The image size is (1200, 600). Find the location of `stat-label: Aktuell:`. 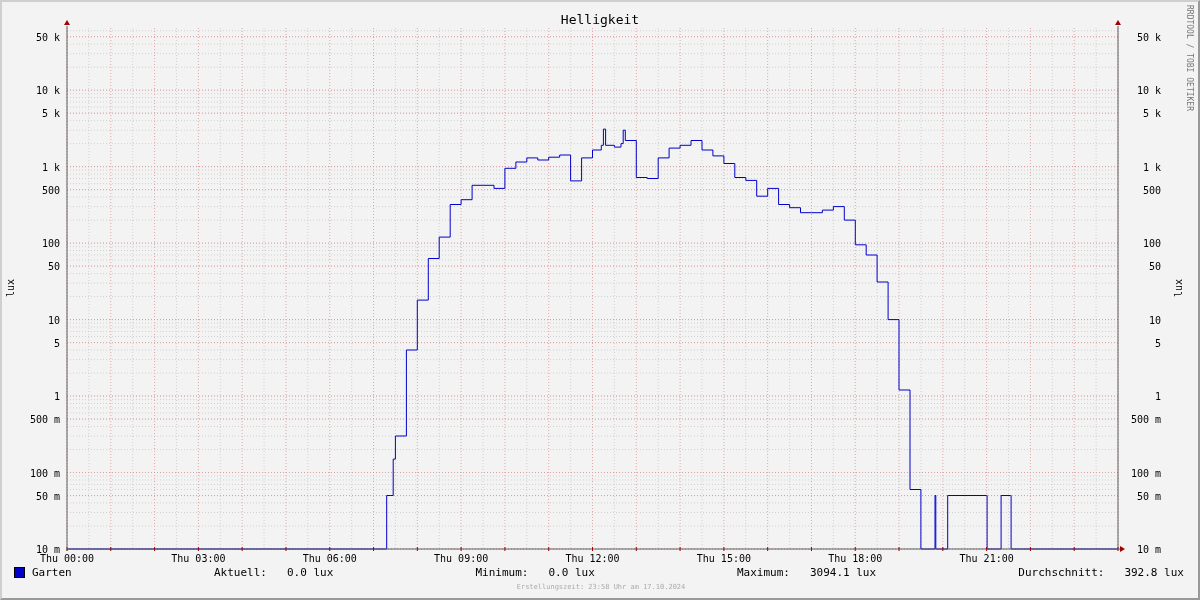

stat-label: Aktuell: is located at coordinates (240, 572).